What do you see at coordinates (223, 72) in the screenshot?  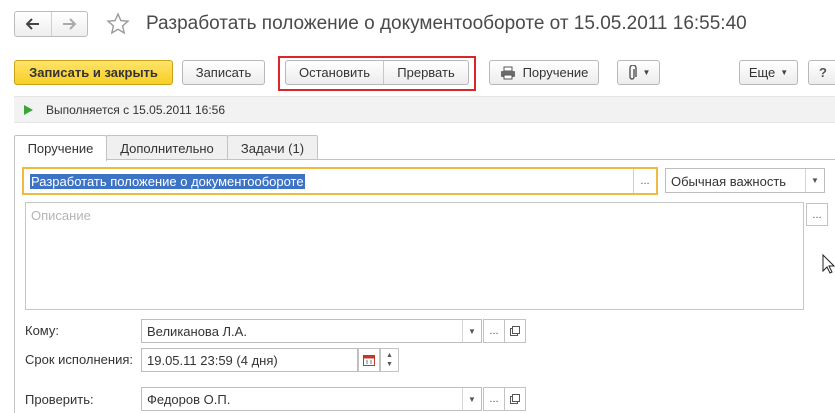 I see `save-button: Записать` at bounding box center [223, 72].